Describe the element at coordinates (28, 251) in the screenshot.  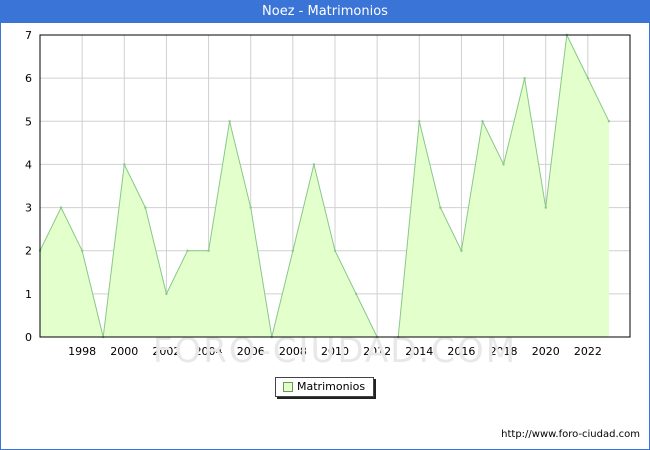
I see `y-tick-label: 2` at that location.